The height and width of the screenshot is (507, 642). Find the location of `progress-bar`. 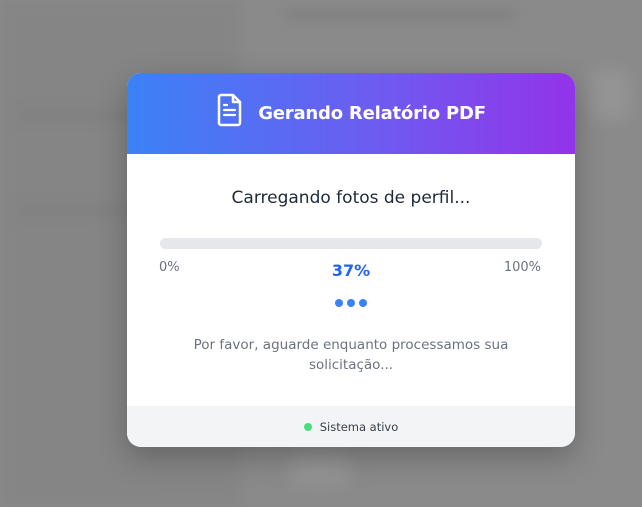

progress-bar is located at coordinates (351, 243).